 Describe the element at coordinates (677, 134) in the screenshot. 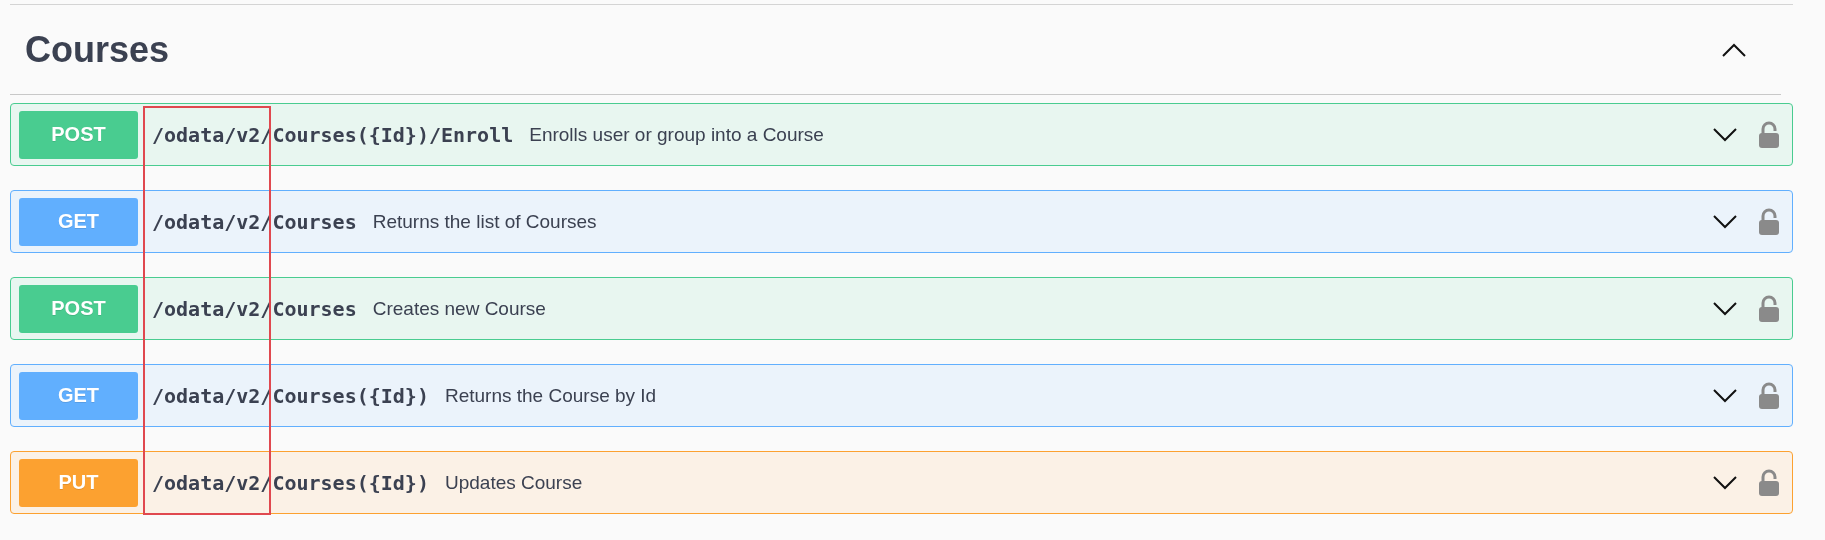

I see `operation-summary: Enrolls user or group into a Course` at that location.